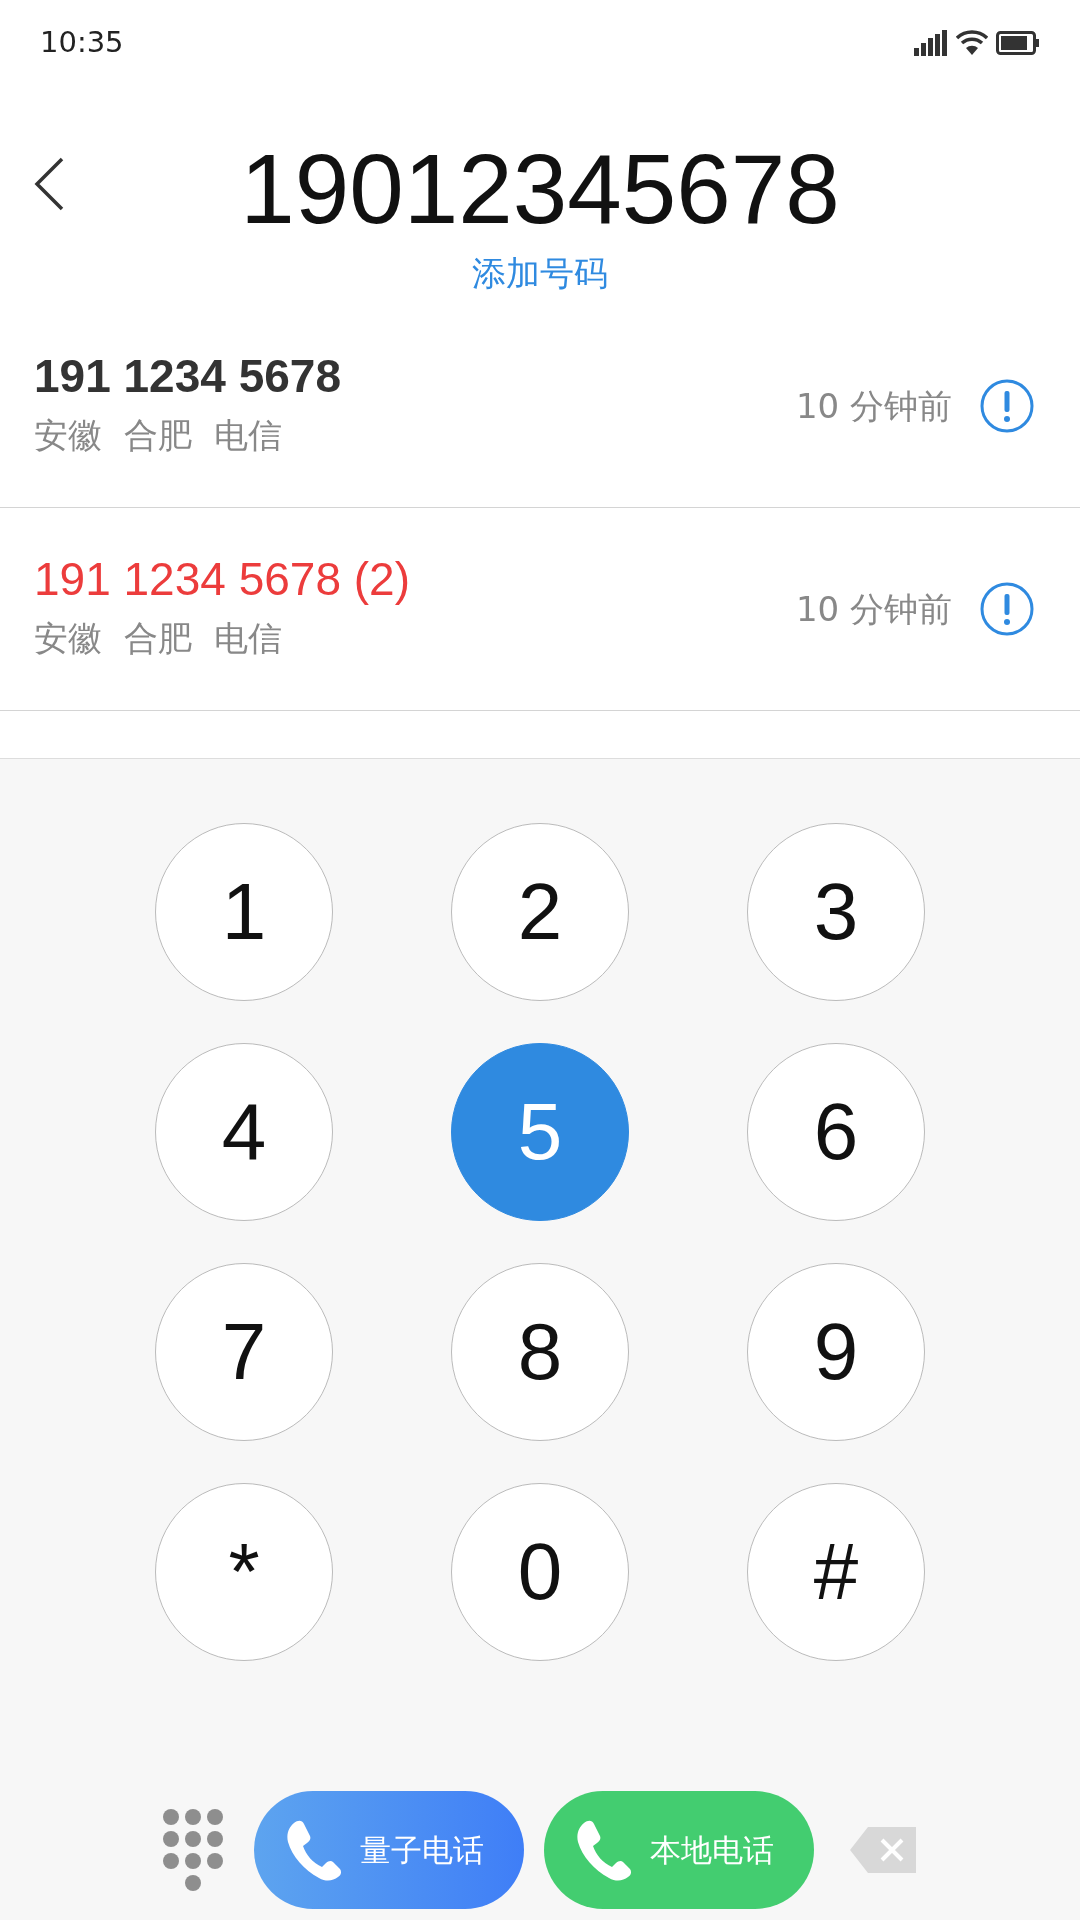 The height and width of the screenshot is (1920, 1080). Describe the element at coordinates (1018, 42) in the screenshot. I see `battery-icon` at that location.